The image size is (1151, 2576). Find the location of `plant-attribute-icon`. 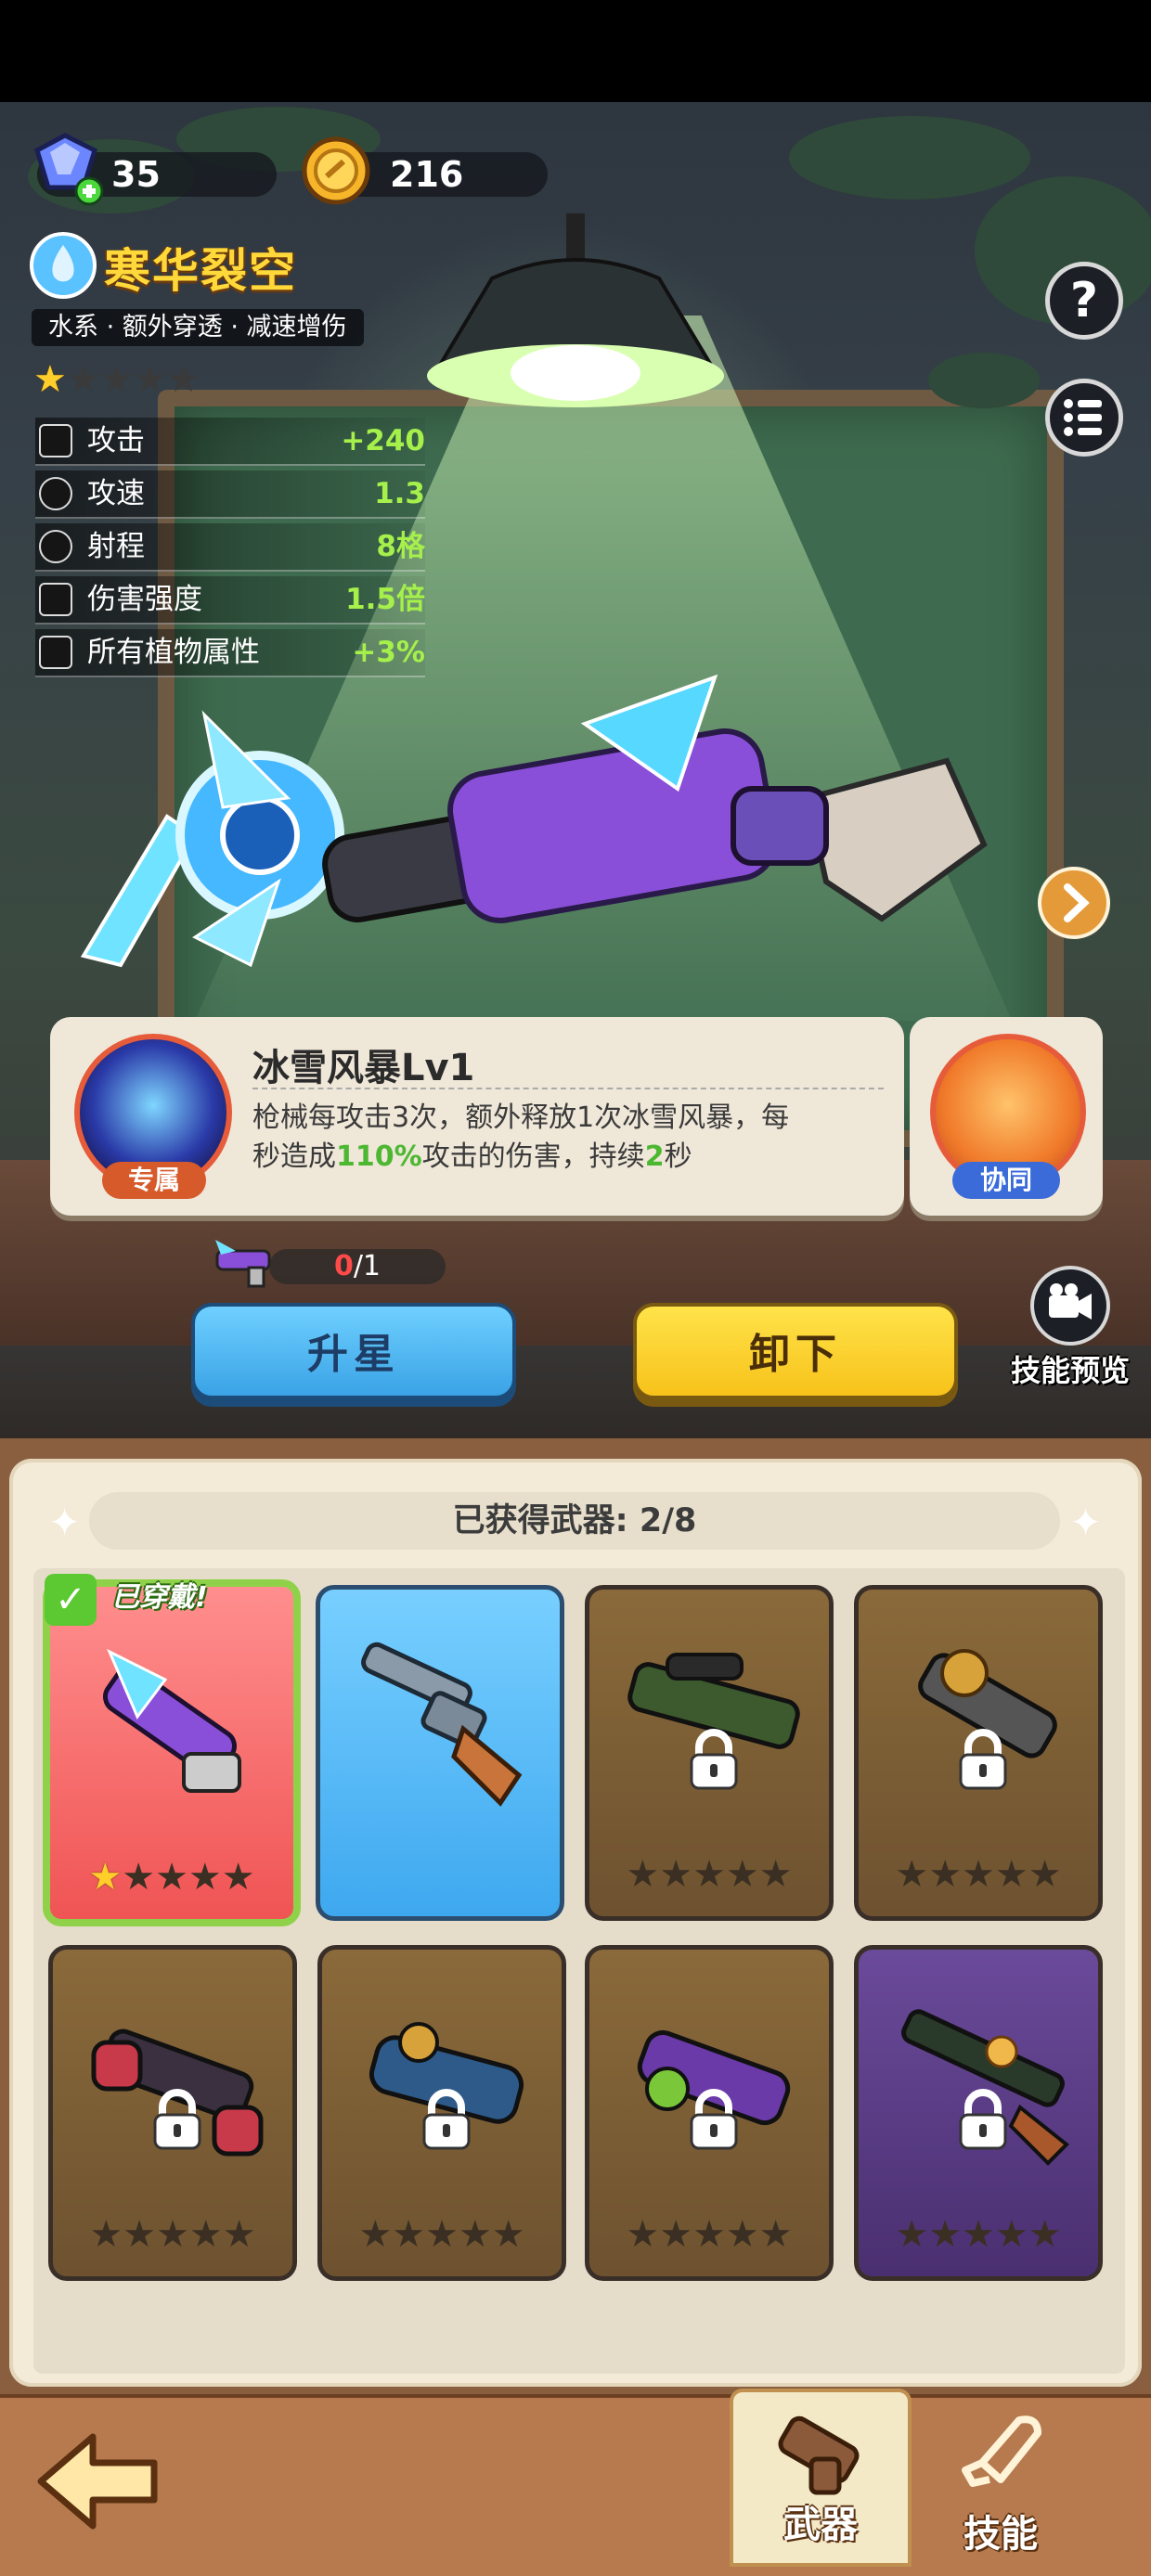

plant-attribute-icon is located at coordinates (55, 652).